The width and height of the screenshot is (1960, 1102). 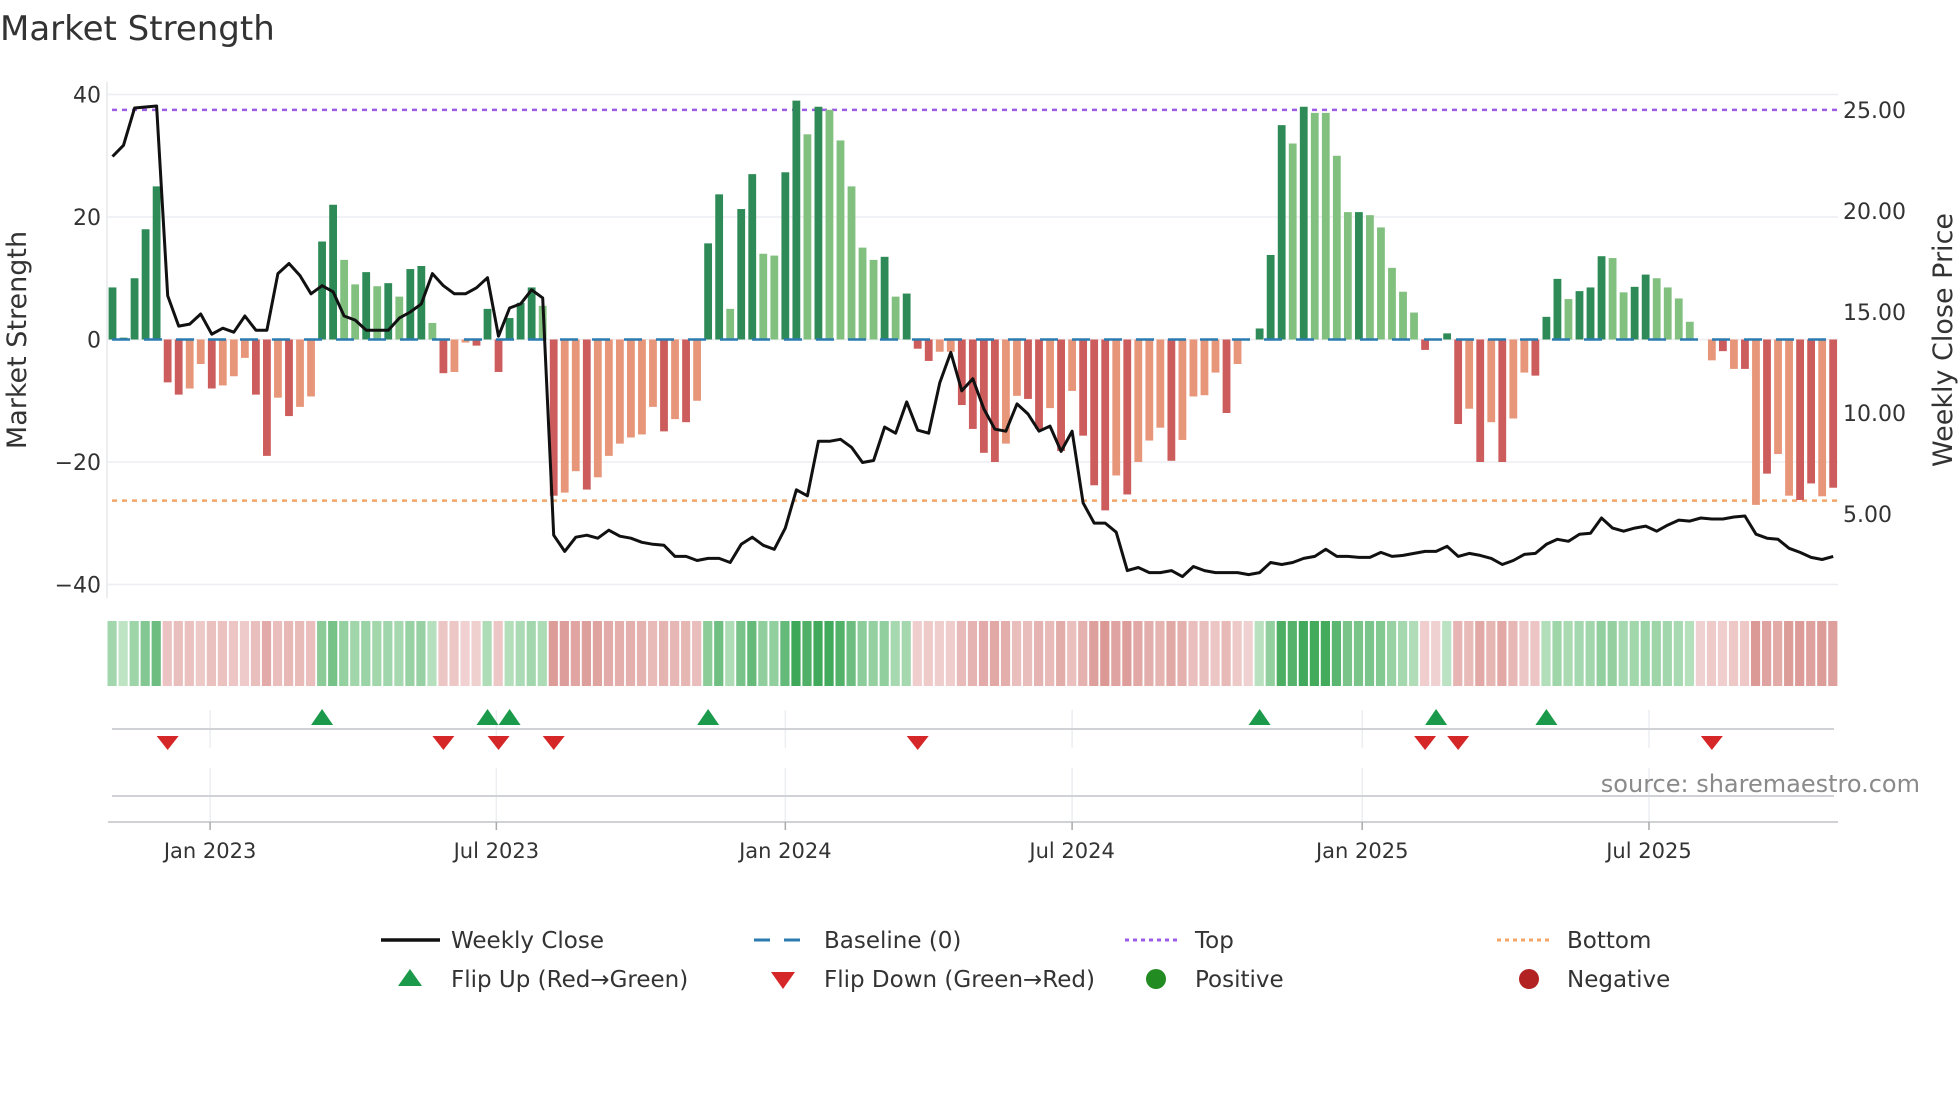 I want to click on legend-item: Negative, so click(x=1594, y=980).